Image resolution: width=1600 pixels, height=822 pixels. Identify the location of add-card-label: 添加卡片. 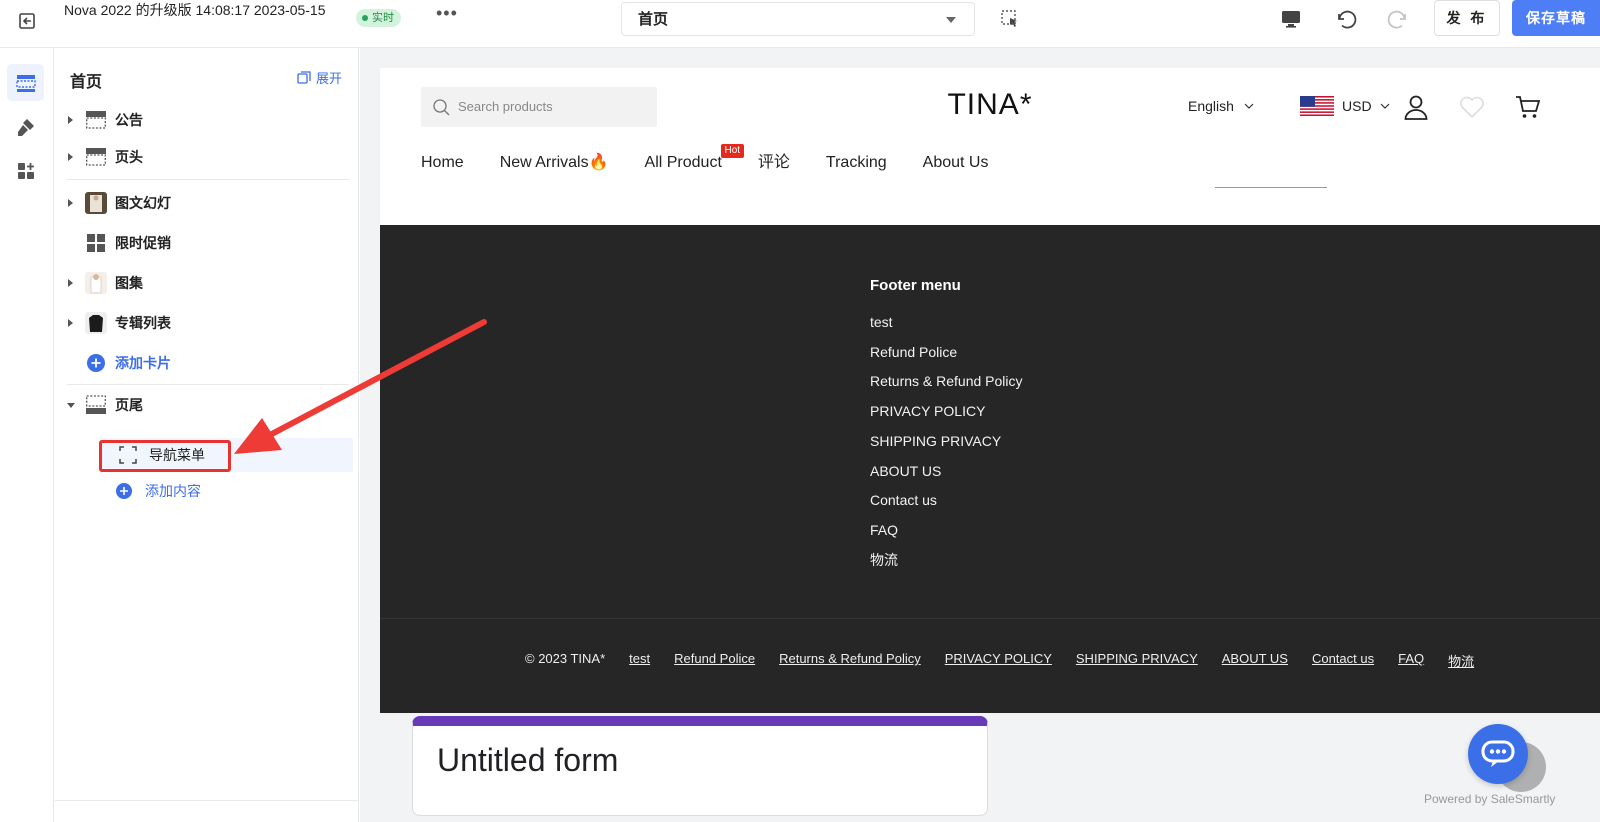
(143, 363).